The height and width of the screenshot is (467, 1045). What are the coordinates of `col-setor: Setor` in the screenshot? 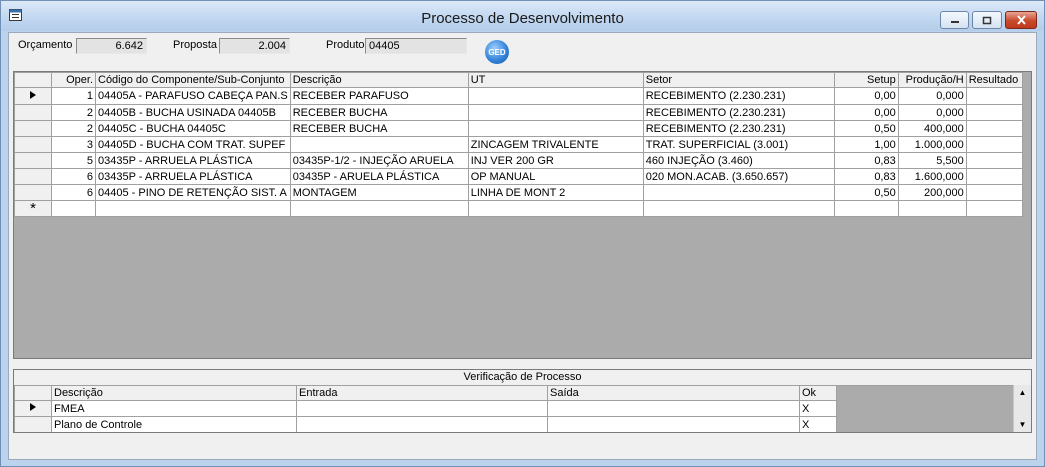 It's located at (738, 80).